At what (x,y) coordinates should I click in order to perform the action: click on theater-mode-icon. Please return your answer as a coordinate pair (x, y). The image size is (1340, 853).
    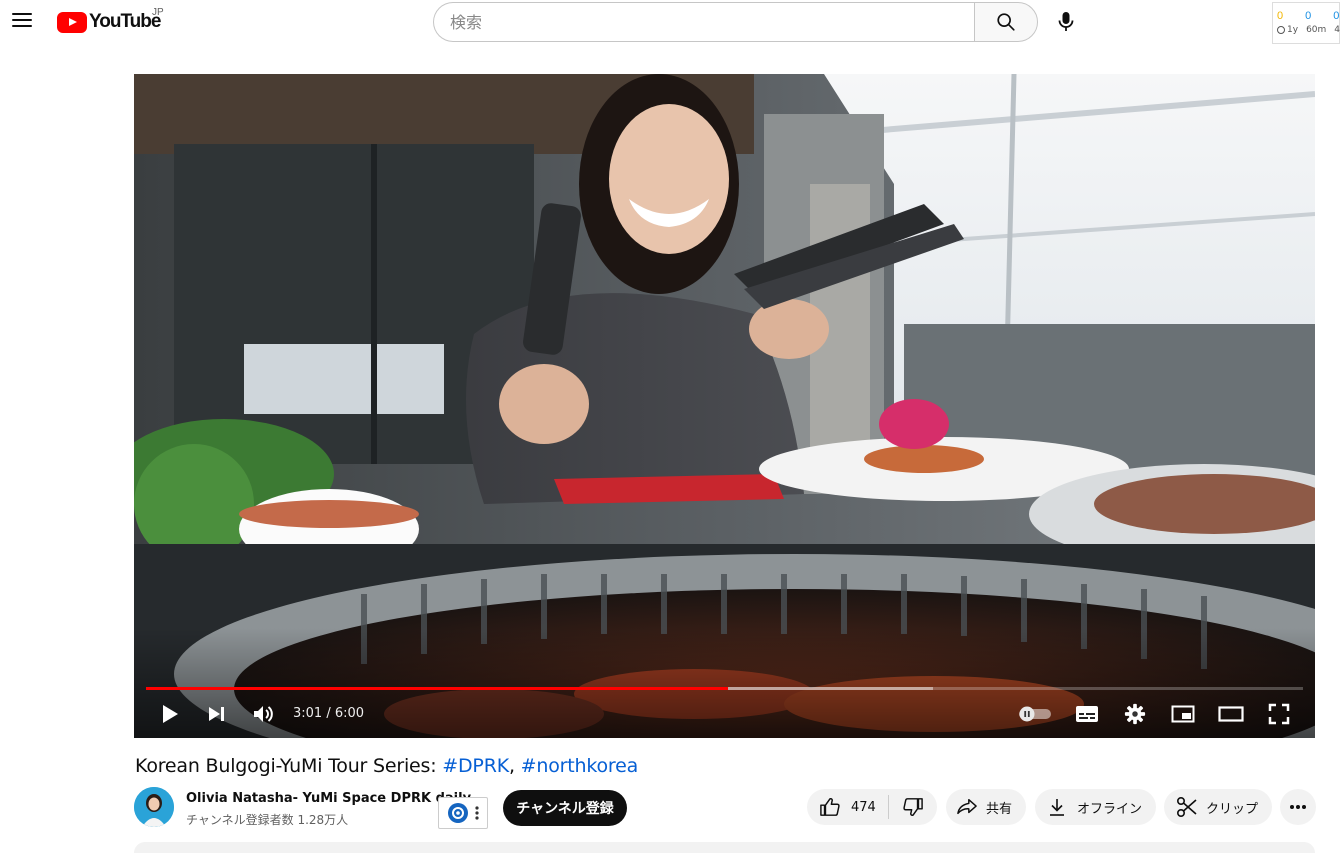
    Looking at the image, I should click on (1231, 714).